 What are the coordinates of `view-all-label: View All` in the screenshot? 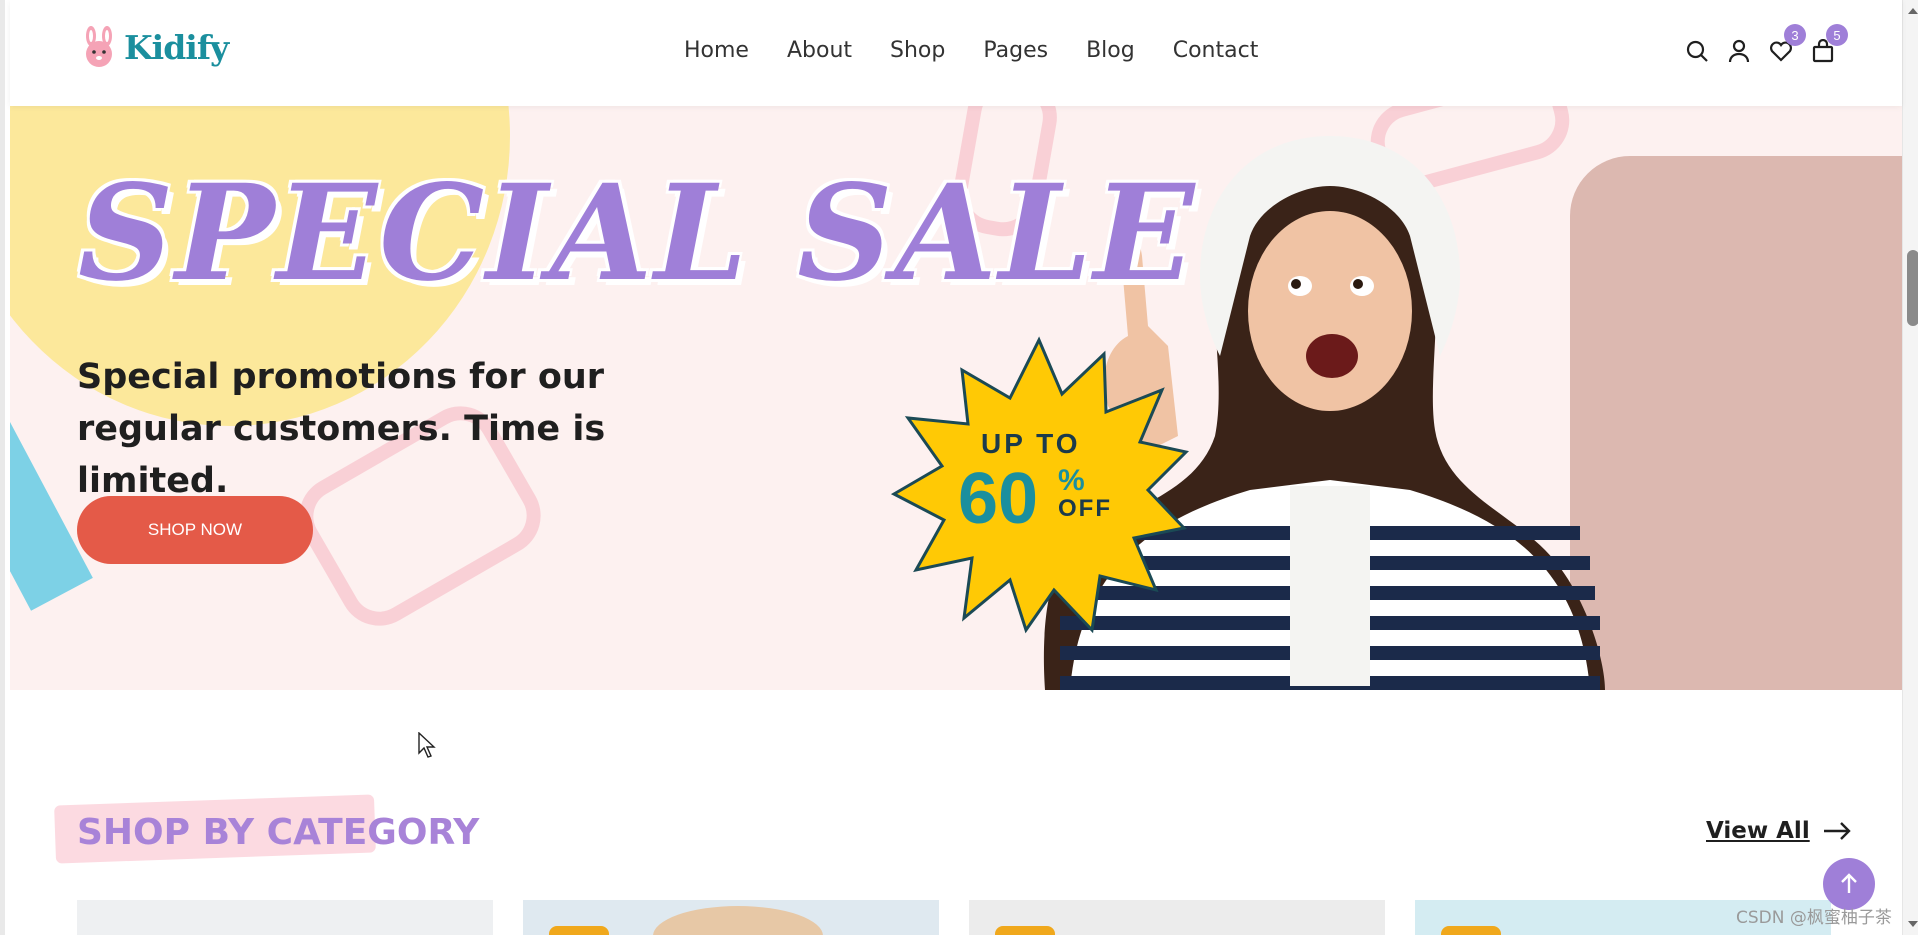 It's located at (1758, 831).